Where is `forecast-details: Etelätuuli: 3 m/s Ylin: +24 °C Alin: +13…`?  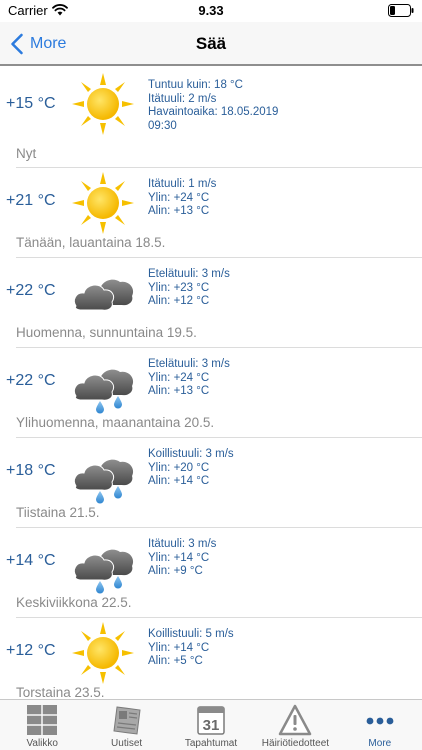 forecast-details: Etelätuuli: 3 m/s Ylin: +24 °C Alin: +13… is located at coordinates (189, 378).